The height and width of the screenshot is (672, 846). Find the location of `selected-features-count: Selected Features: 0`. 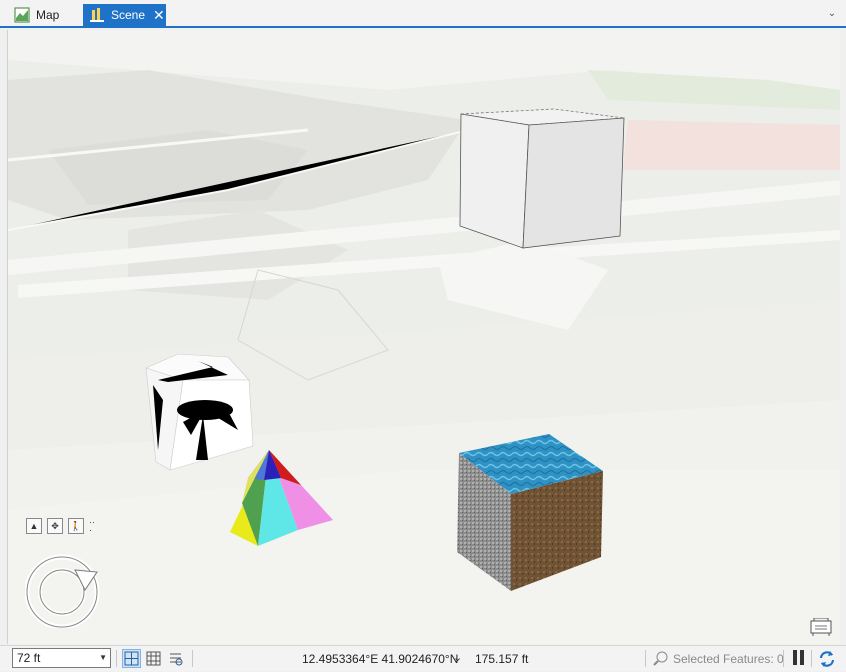

selected-features-count: Selected Features: 0 is located at coordinates (728, 659).